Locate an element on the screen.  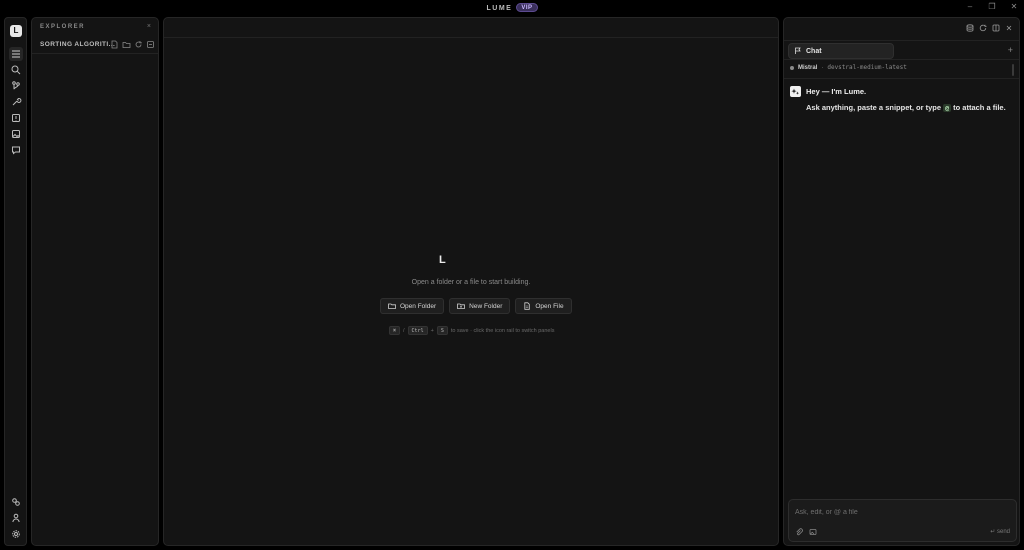
model-divider is located at coordinates (901, 78).